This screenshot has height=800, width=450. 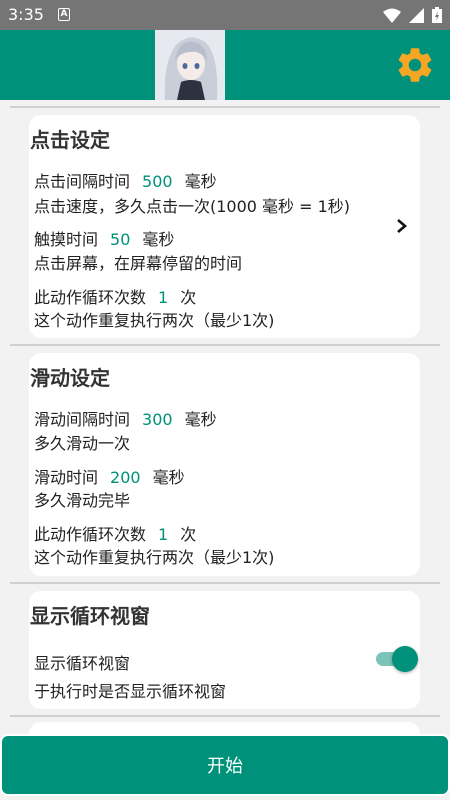 What do you see at coordinates (200, 181) in the screenshot?
I see `click-interval-unit: 毫秒` at bounding box center [200, 181].